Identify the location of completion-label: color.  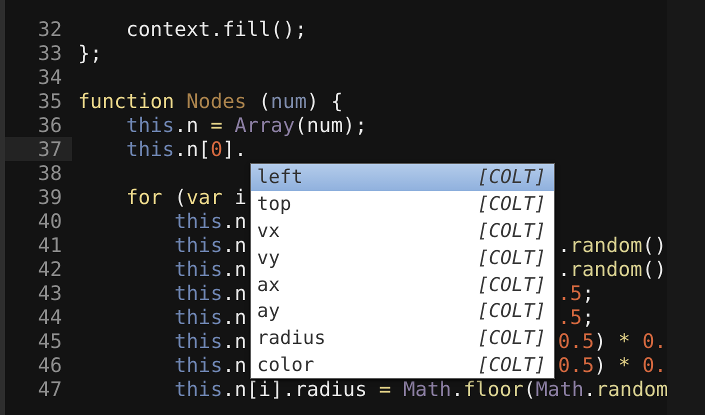
(285, 365).